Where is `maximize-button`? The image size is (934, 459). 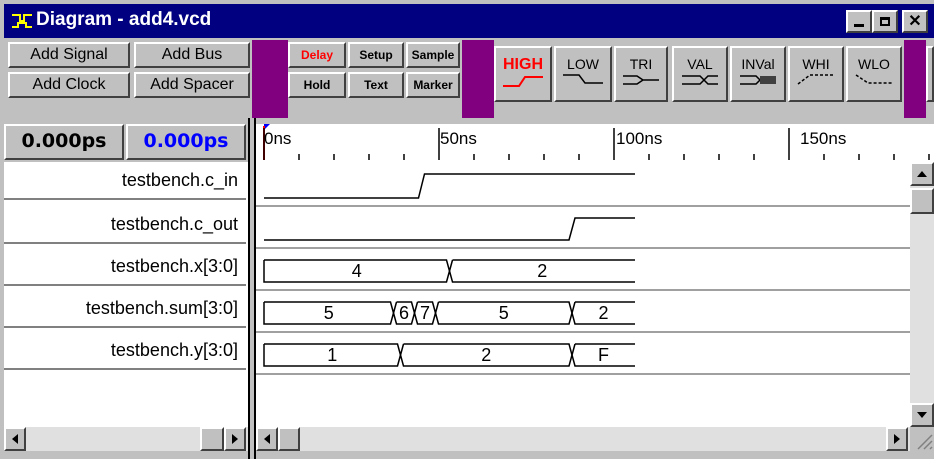 maximize-button is located at coordinates (885, 21).